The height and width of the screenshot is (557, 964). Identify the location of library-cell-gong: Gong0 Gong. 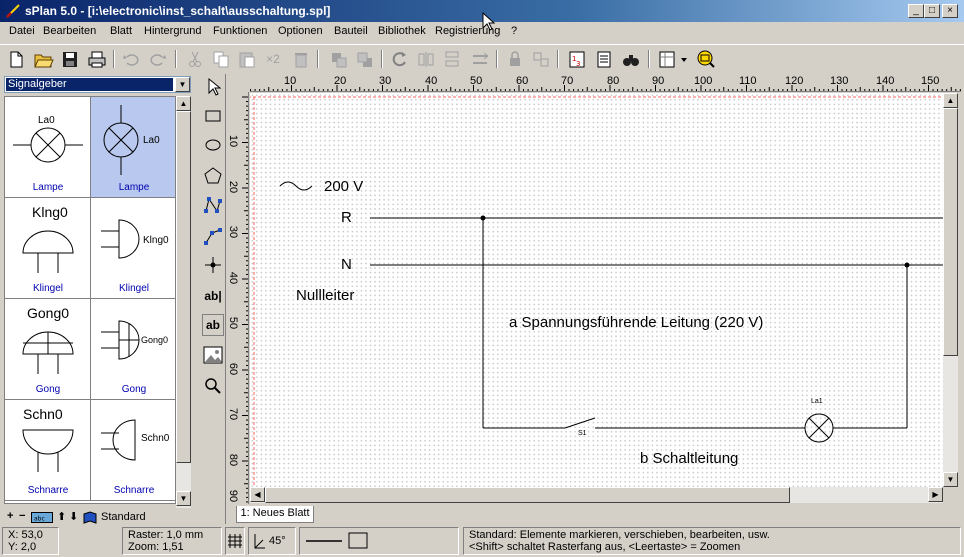
(48, 349).